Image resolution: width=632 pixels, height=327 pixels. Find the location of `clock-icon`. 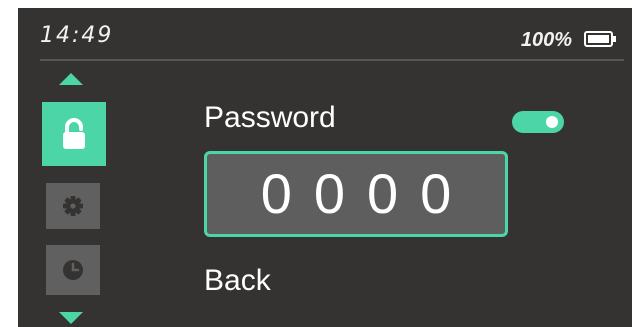

clock-icon is located at coordinates (73, 270).